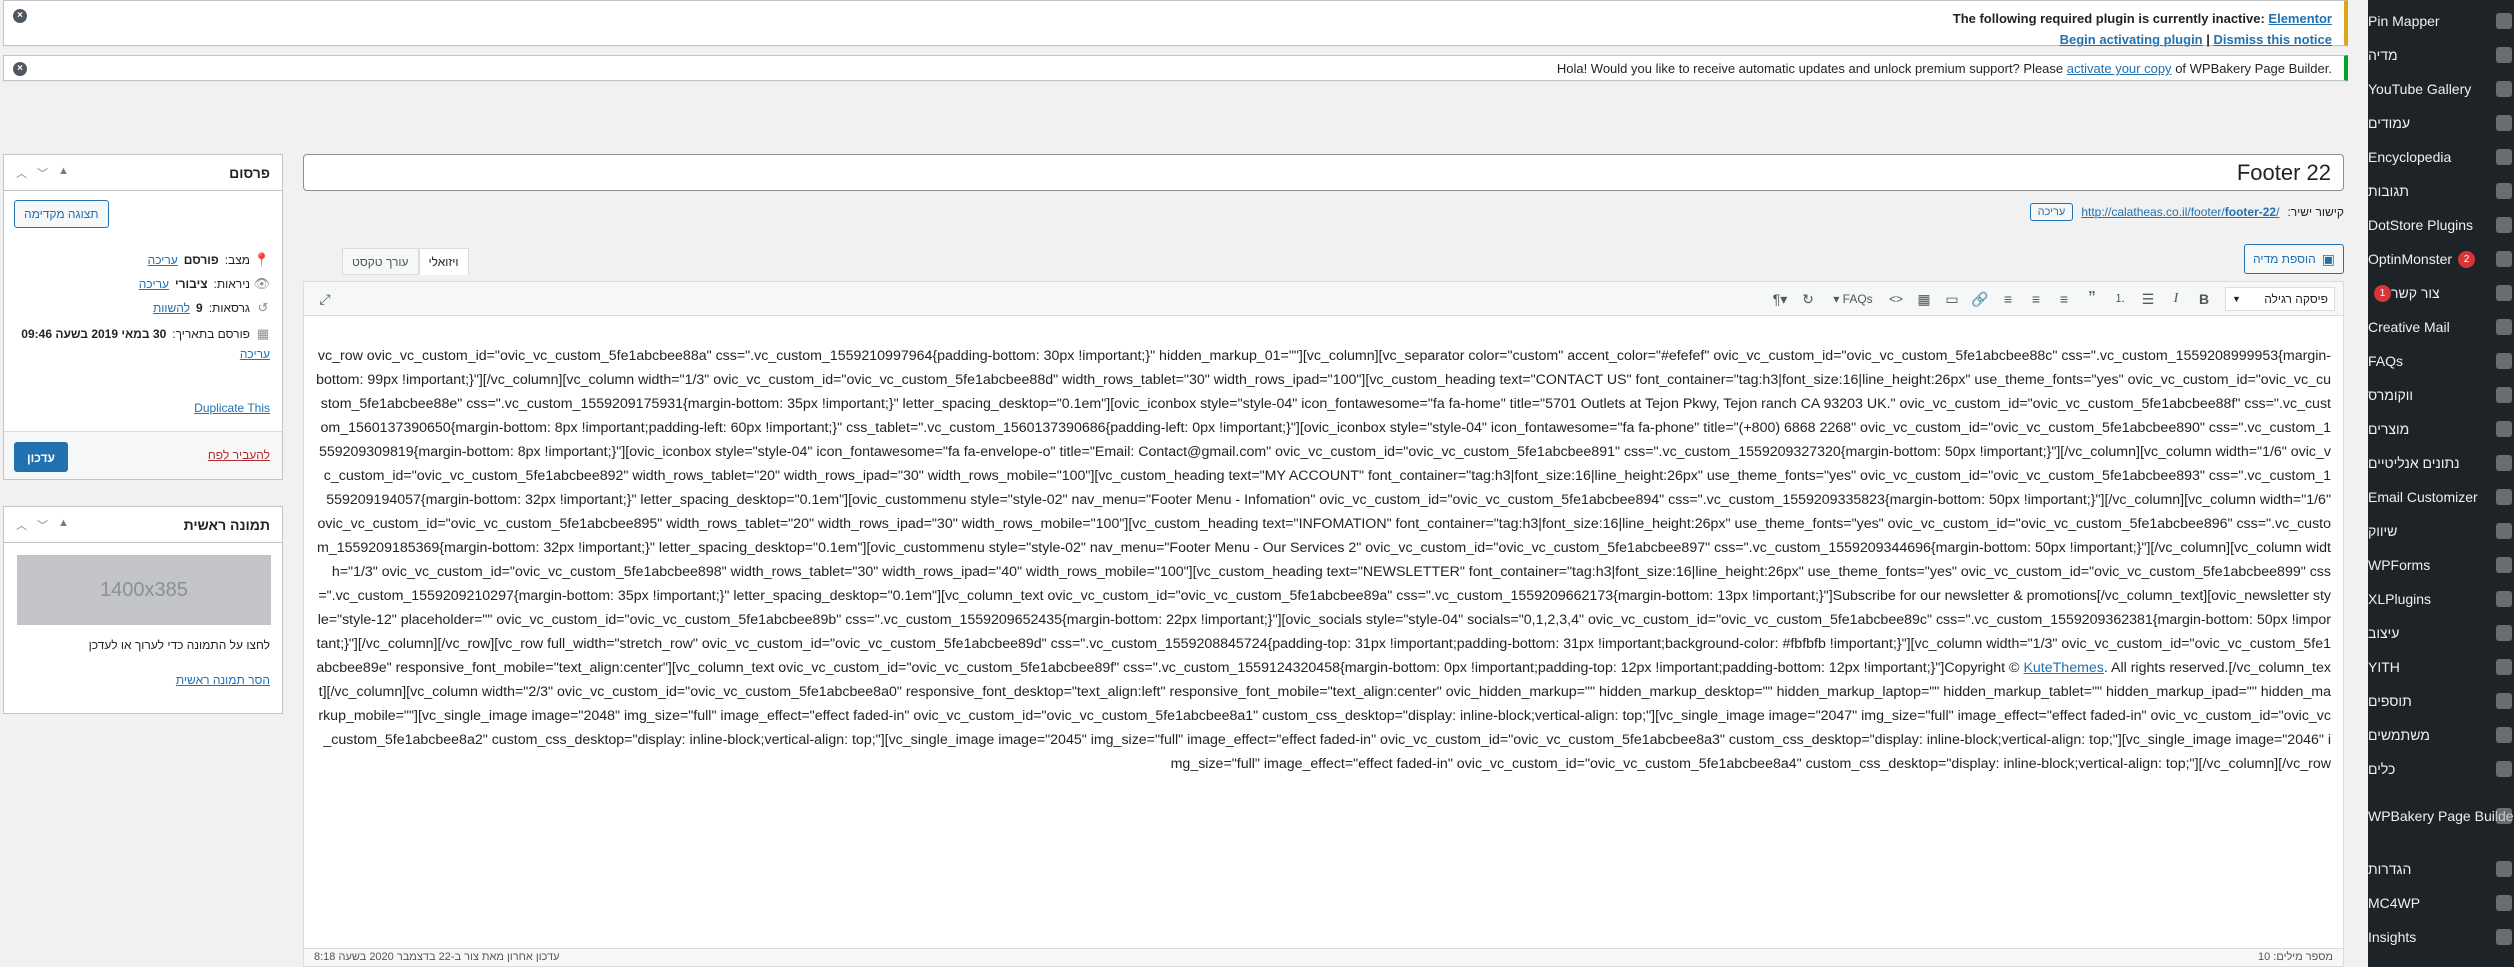 This screenshot has height=967, width=2514. Describe the element at coordinates (2441, 769) in the screenshot. I see `admin-menu-item: כלים` at that location.